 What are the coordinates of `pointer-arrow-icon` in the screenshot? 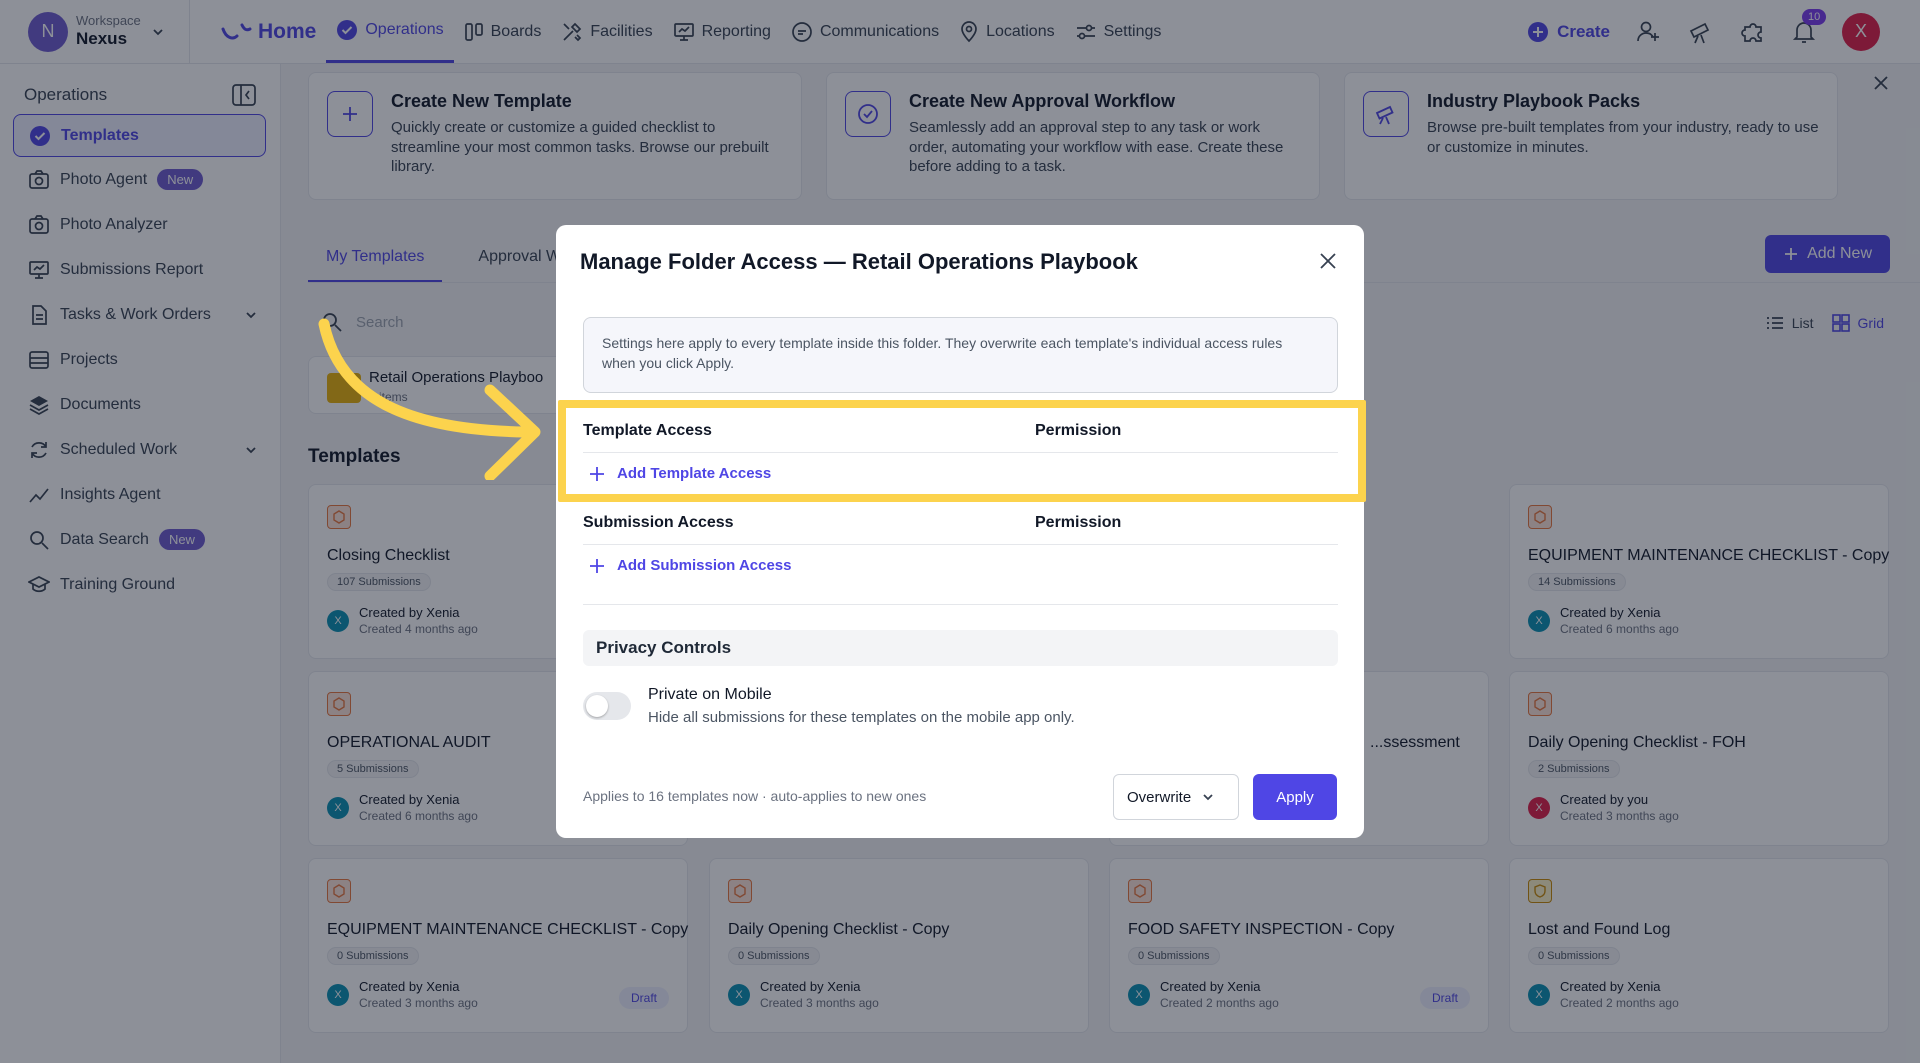 It's located at (429, 399).